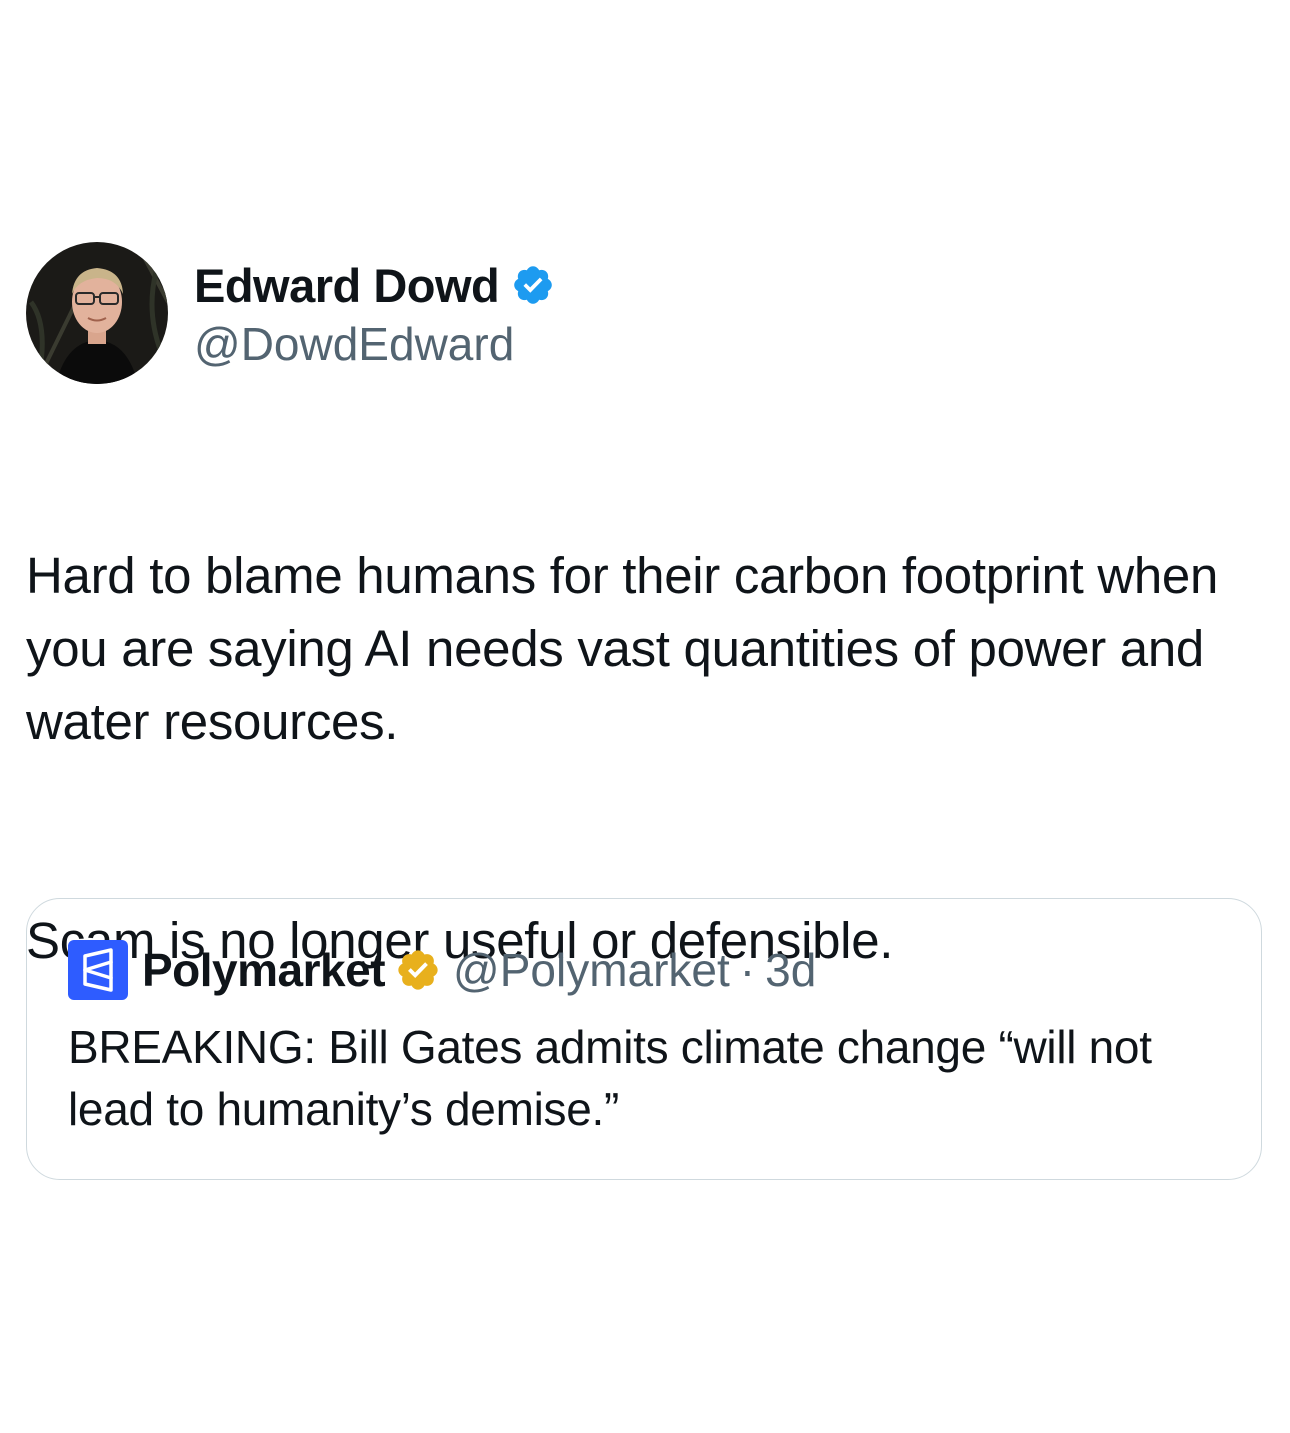  I want to click on avatar, so click(97, 313).